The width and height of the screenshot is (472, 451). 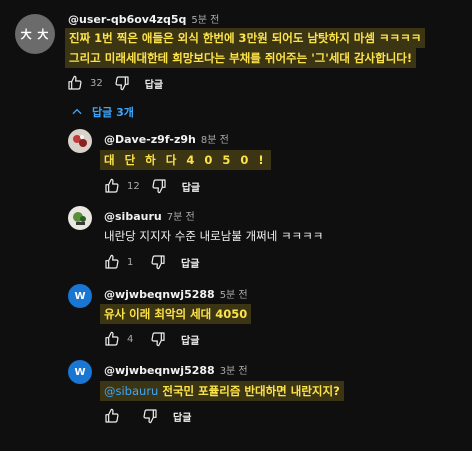 I want to click on reply-actions: 답글, so click(x=147, y=416).